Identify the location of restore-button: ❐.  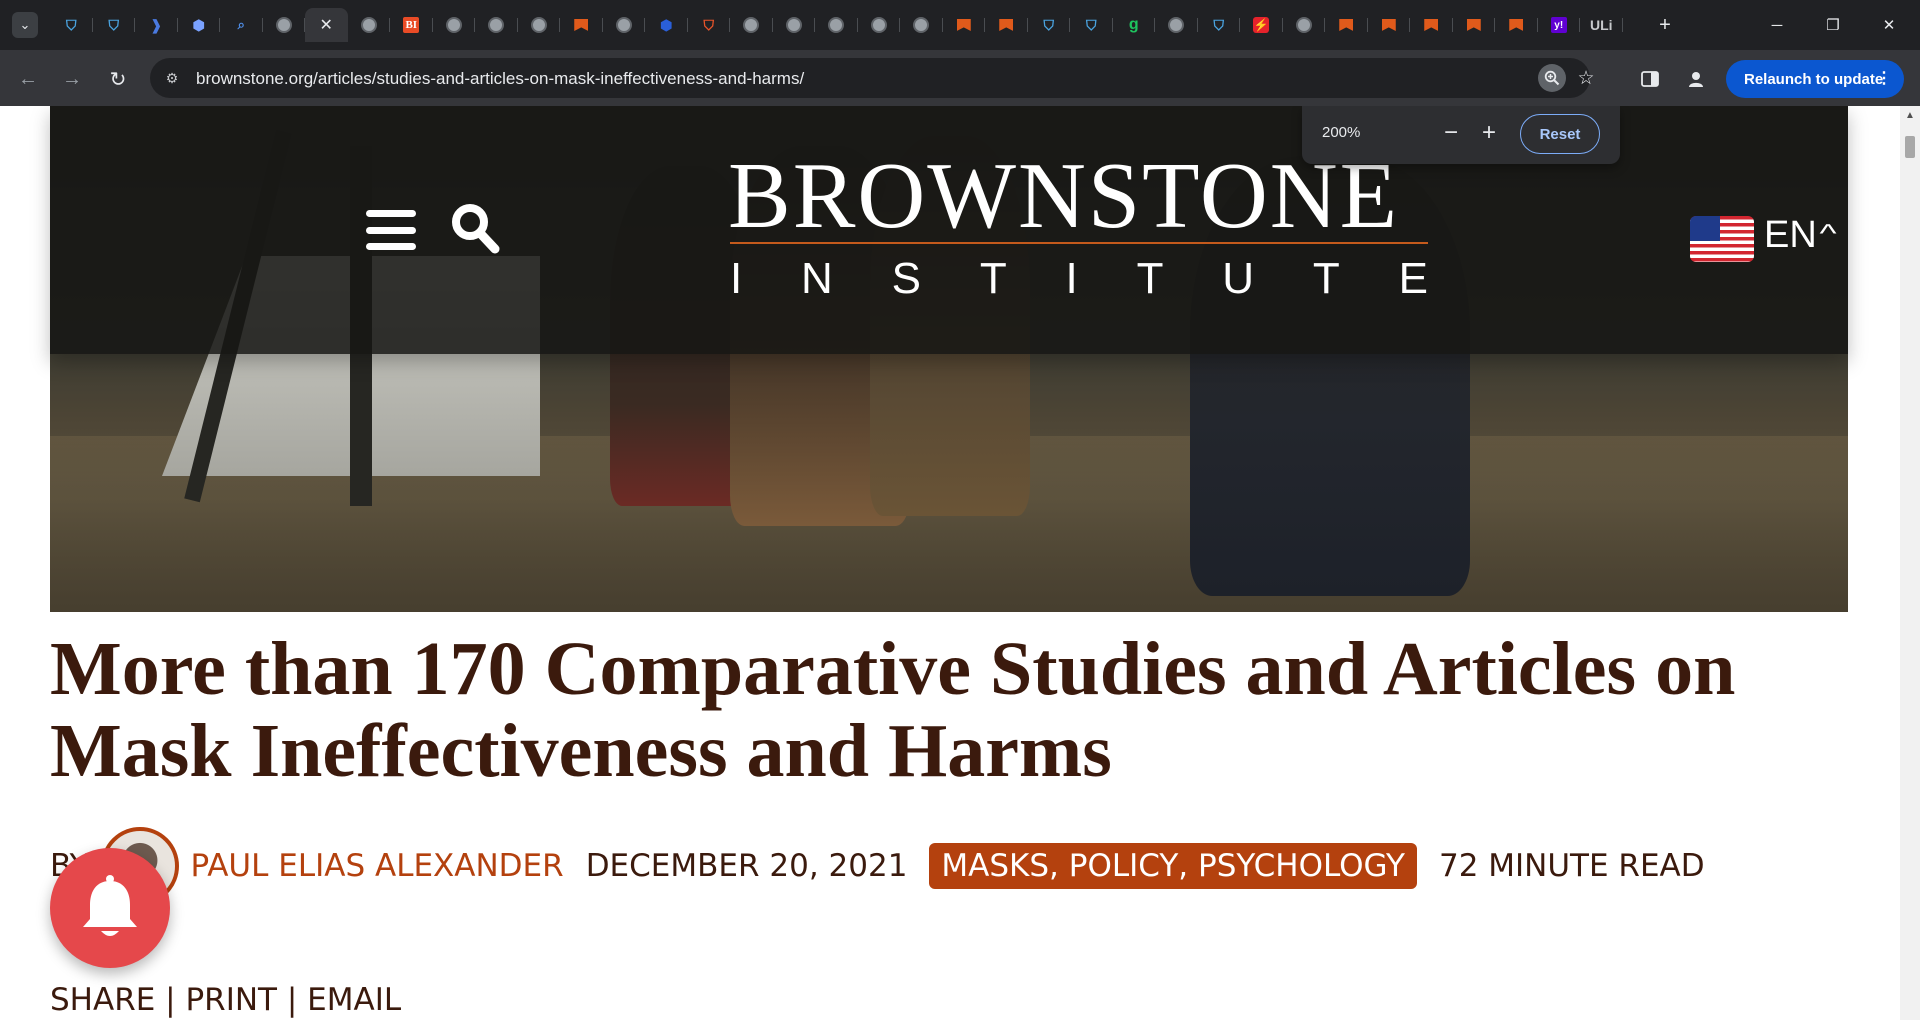
(1833, 25).